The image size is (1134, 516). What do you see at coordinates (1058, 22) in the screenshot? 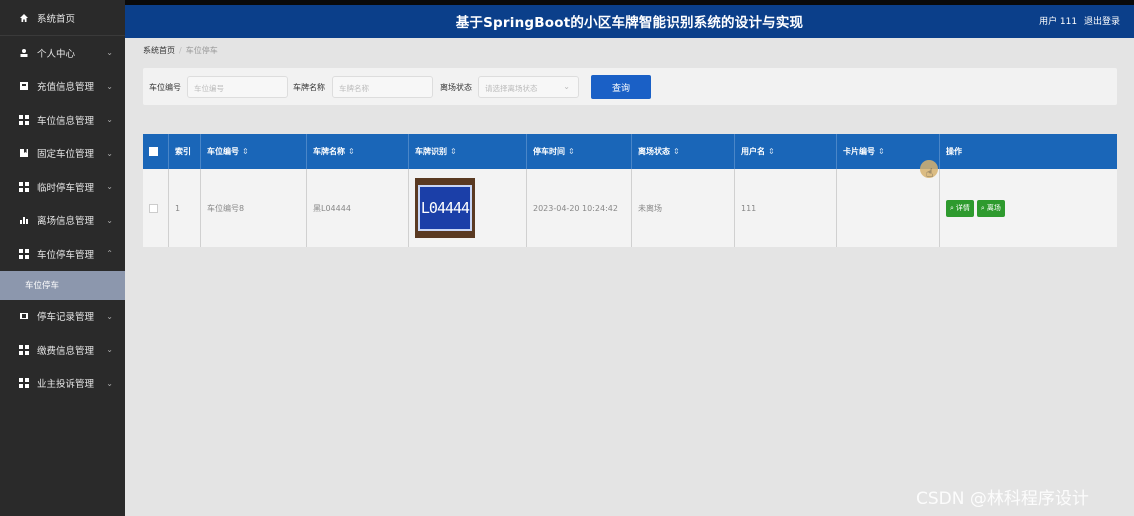
I see `username-label: 用户 111` at bounding box center [1058, 22].